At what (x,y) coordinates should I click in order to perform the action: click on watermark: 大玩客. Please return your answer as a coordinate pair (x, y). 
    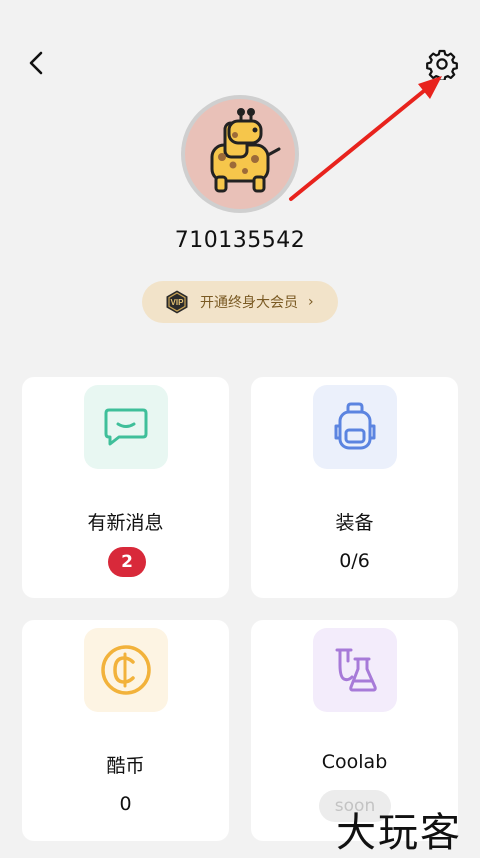
    Looking at the image, I should click on (399, 833).